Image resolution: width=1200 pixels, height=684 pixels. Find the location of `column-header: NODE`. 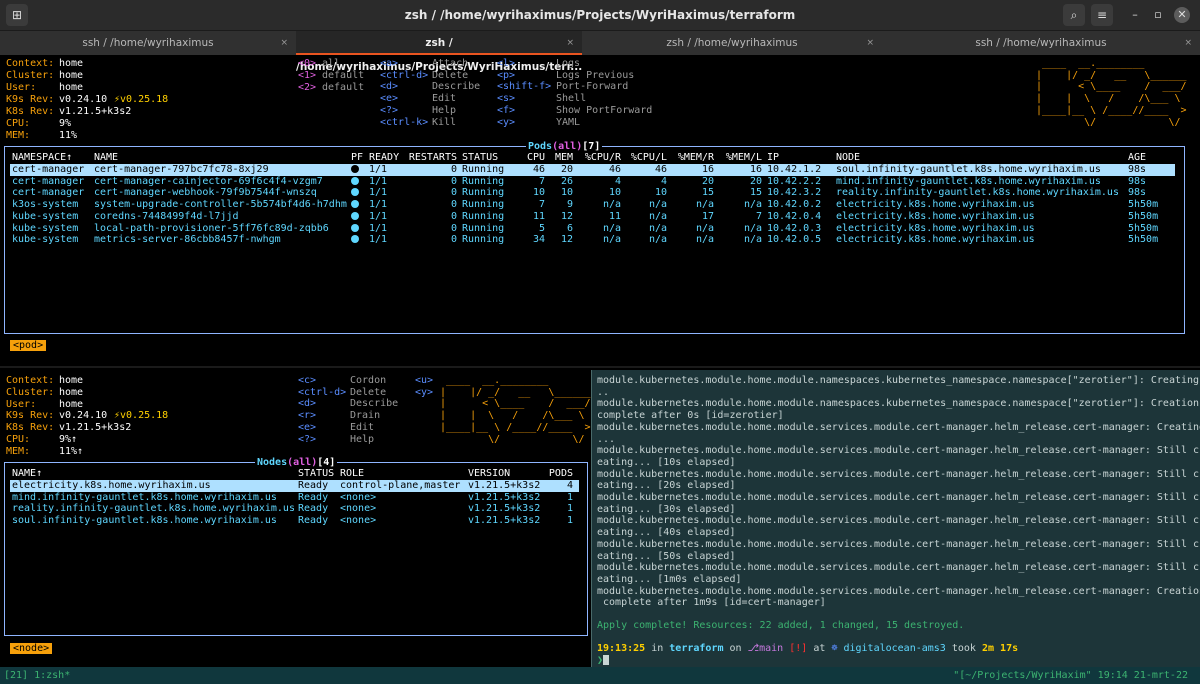

column-header: NODE is located at coordinates (848, 158).